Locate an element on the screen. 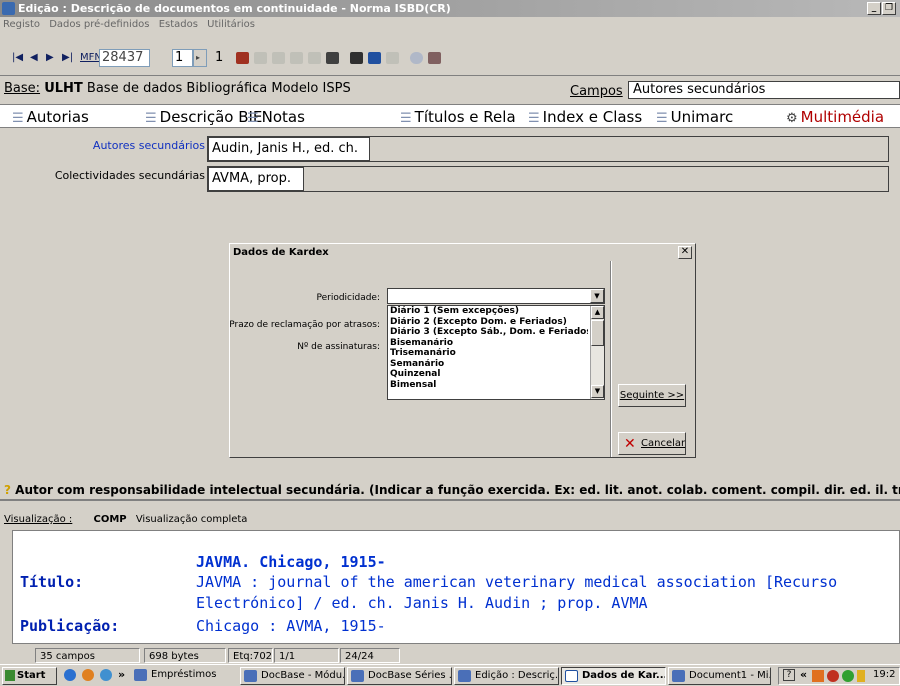 The width and height of the screenshot is (900, 686). task-emprestimos: Empréstimos is located at coordinates (183, 676).